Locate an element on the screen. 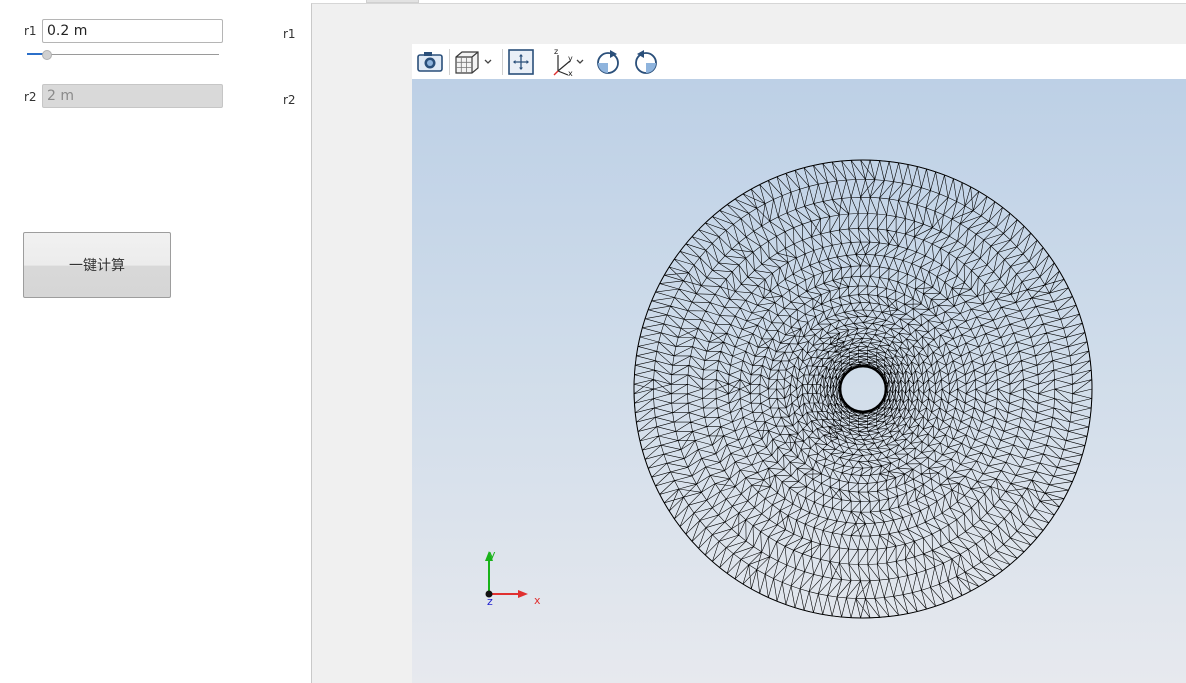  axes-orientation-icon: z y x is located at coordinates (568, 62).